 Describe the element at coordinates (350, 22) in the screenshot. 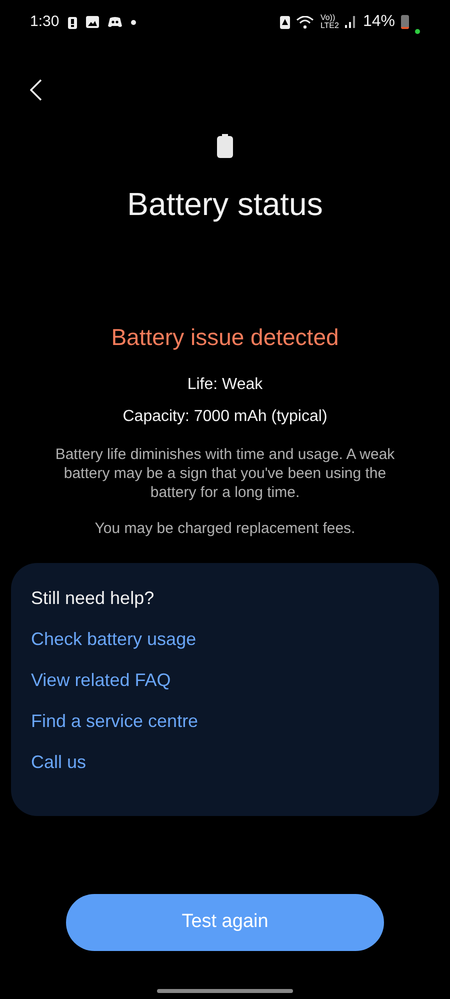

I see `signal-icon` at that location.